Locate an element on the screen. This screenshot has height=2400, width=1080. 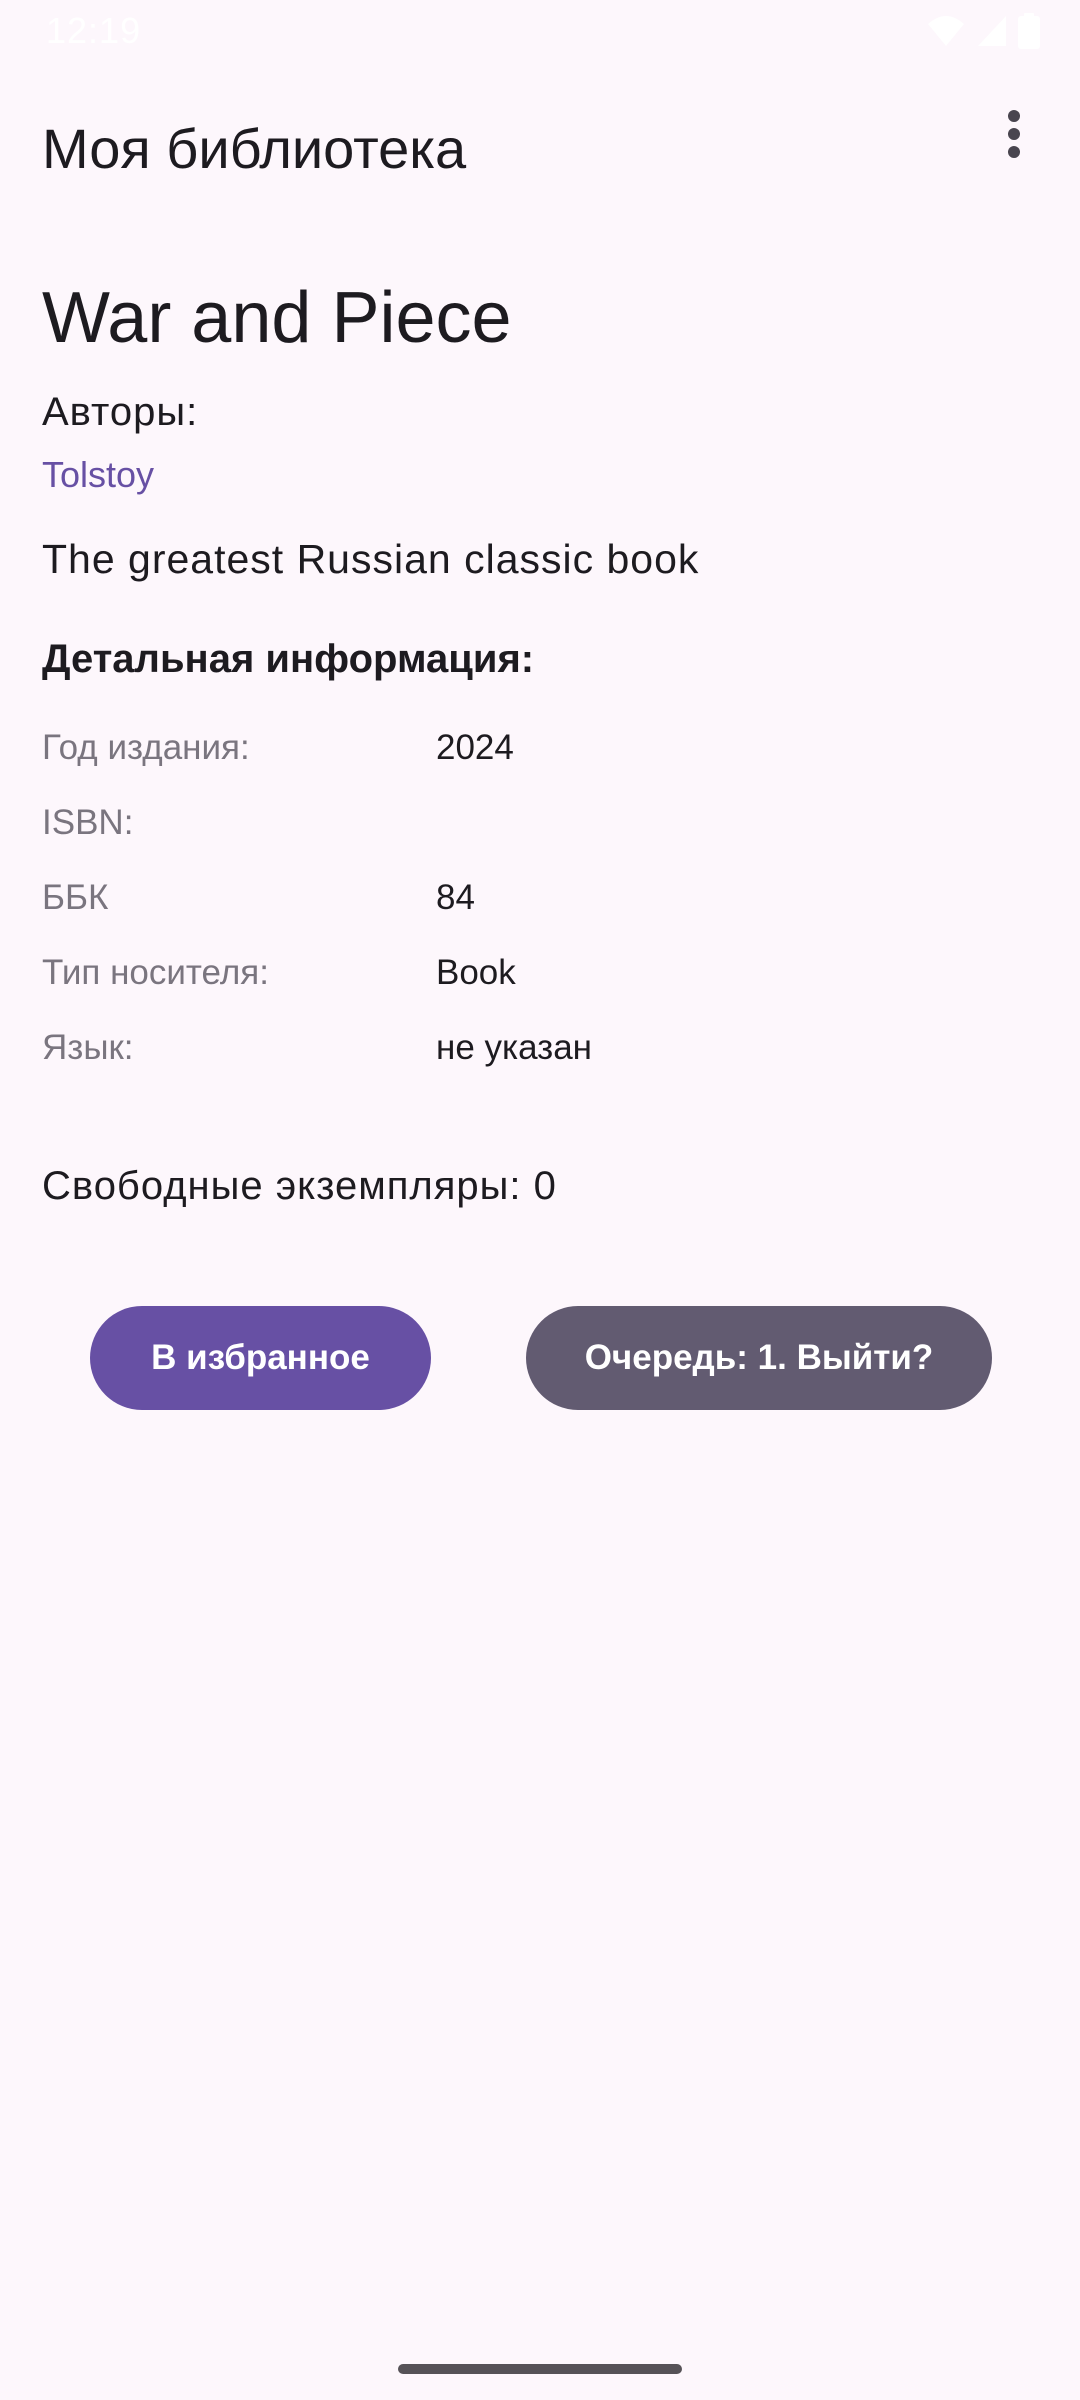
detail-key: Язык: is located at coordinates (88, 1047).